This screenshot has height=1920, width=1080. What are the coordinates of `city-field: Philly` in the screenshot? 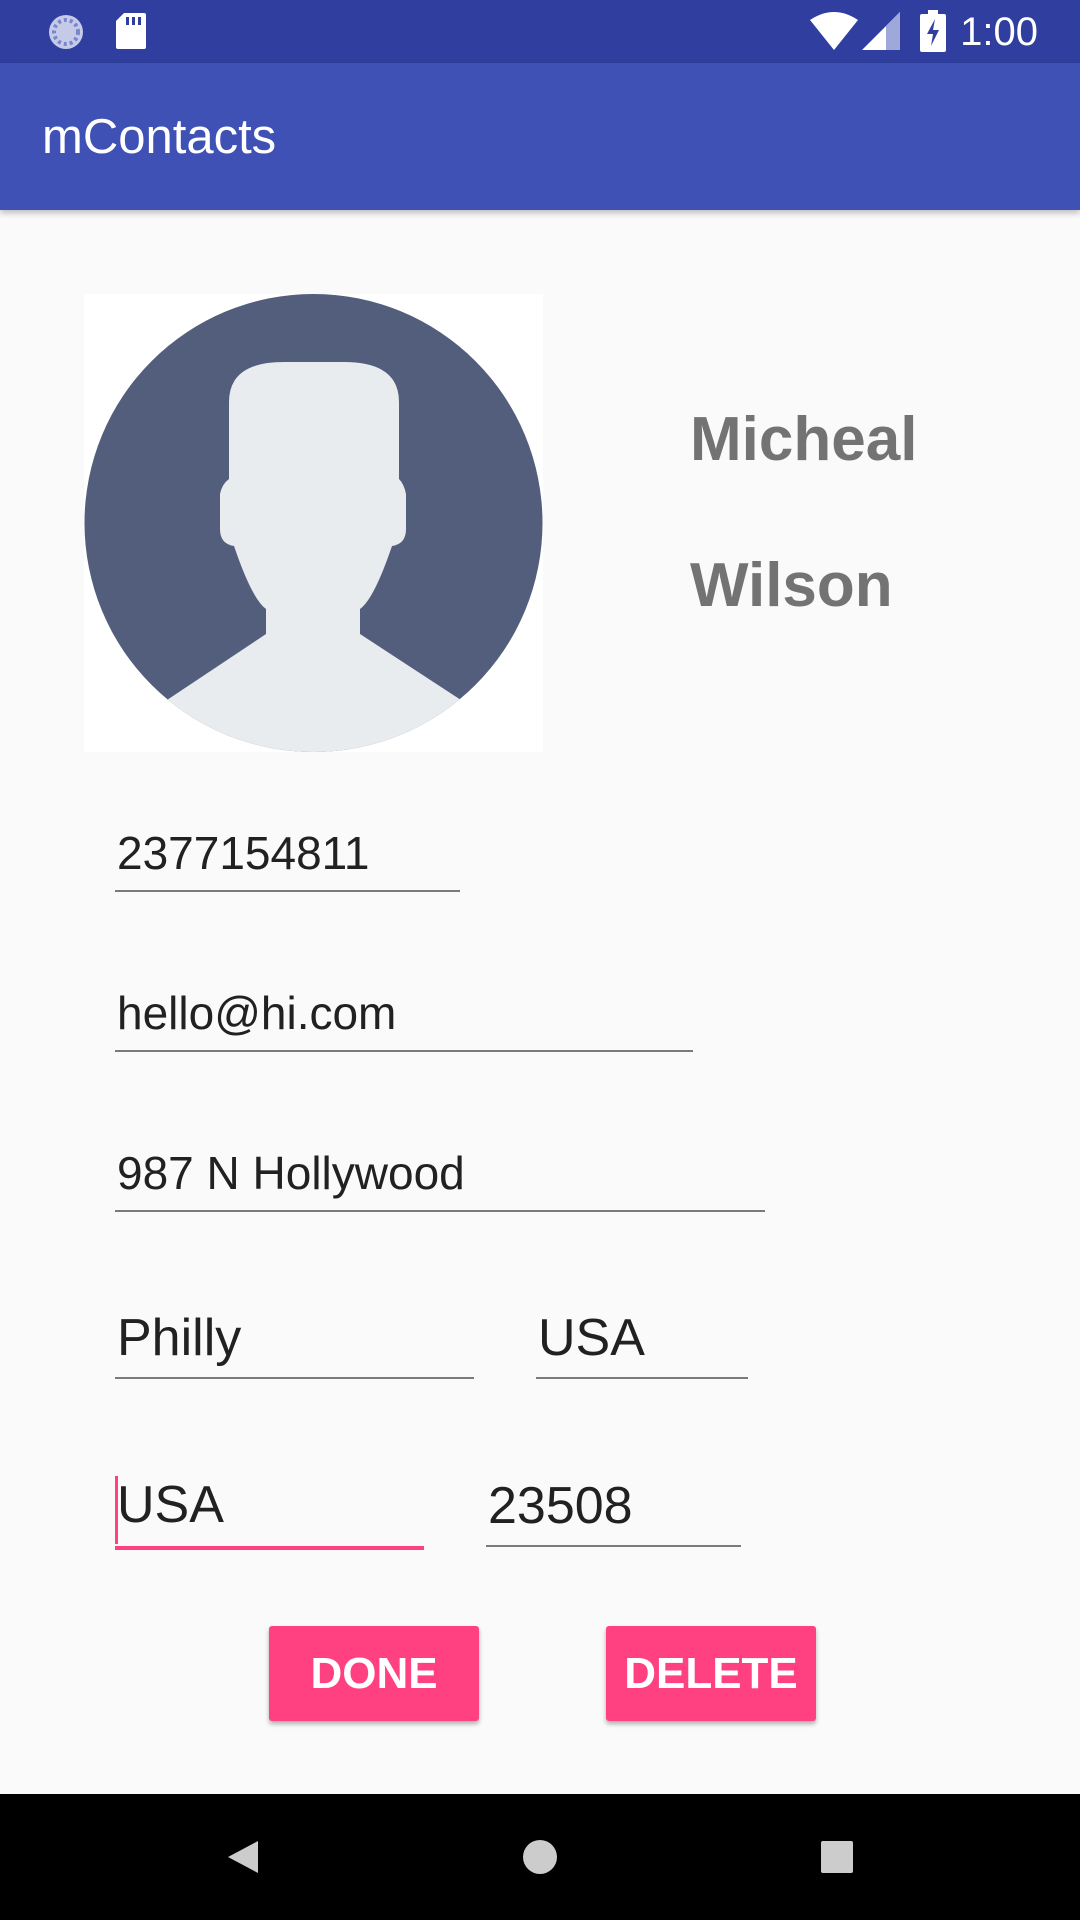 It's located at (294, 1343).